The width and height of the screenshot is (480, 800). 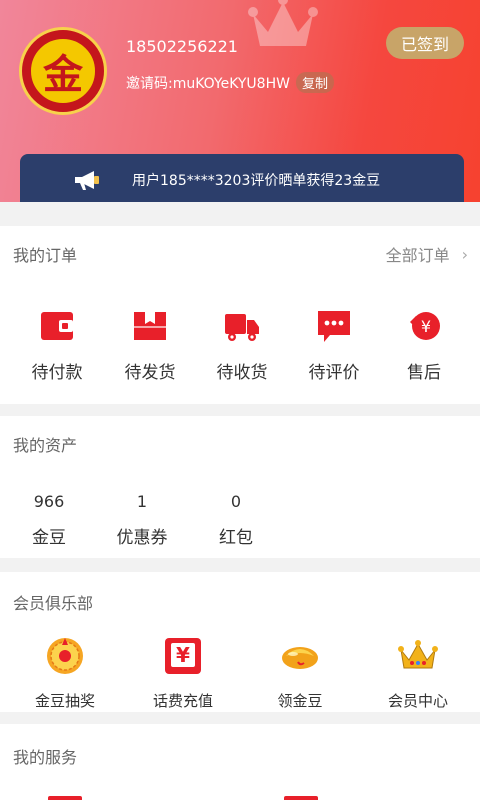 I want to click on crown-icon, so click(x=418, y=654).